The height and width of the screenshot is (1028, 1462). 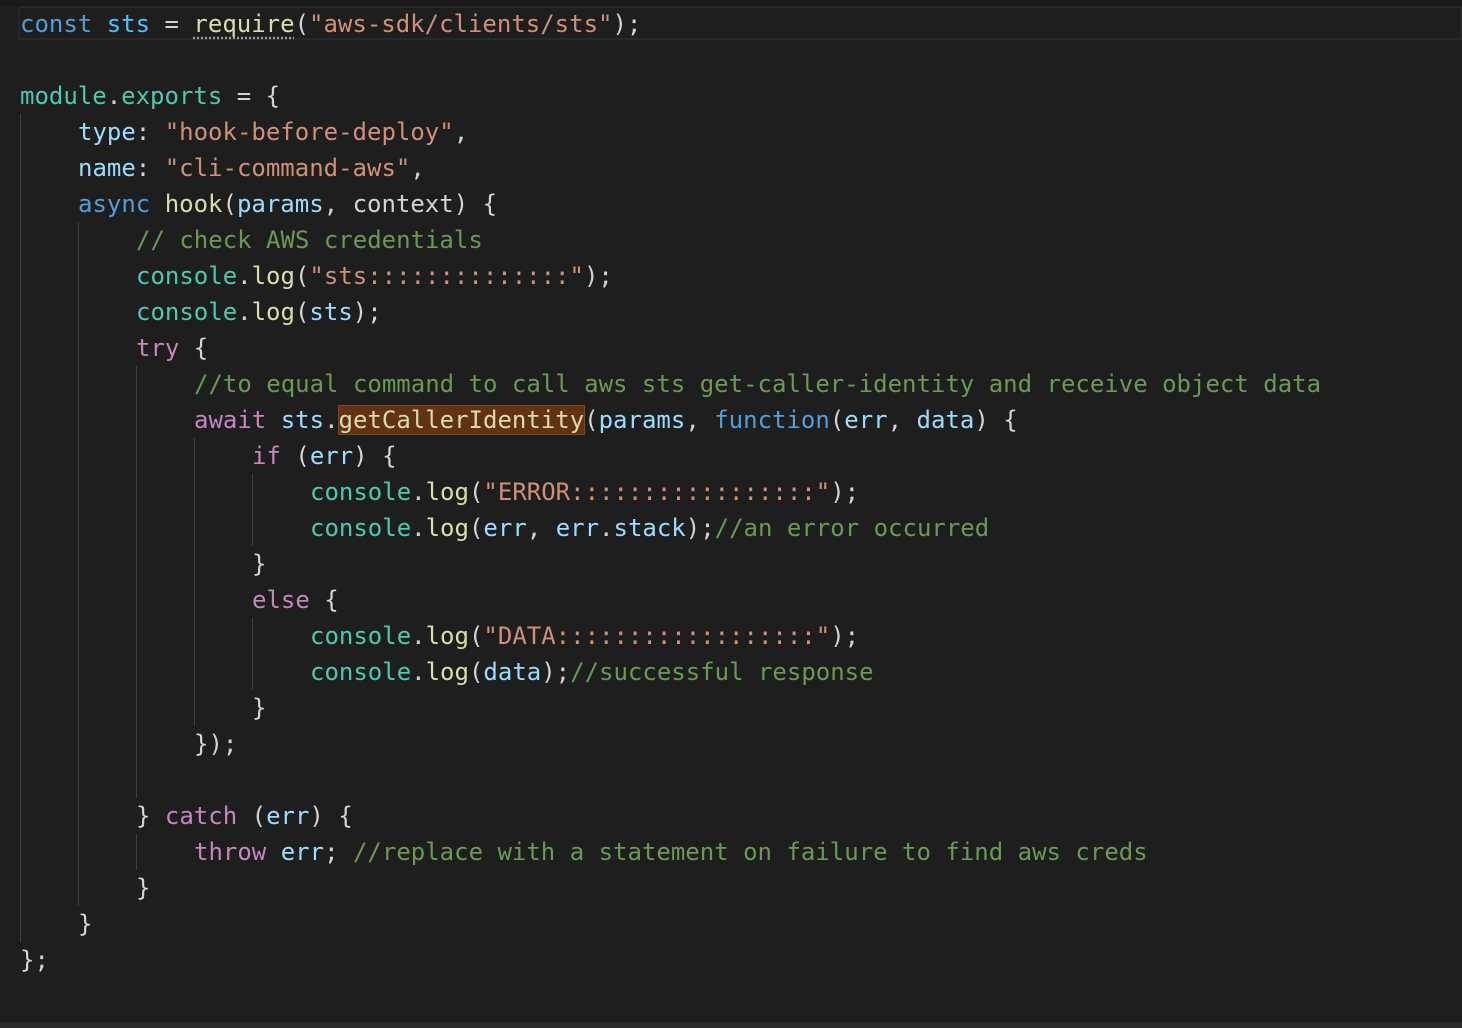 What do you see at coordinates (309, 132) in the screenshot?
I see `string-literal: "hook-before-deploy"` at bounding box center [309, 132].